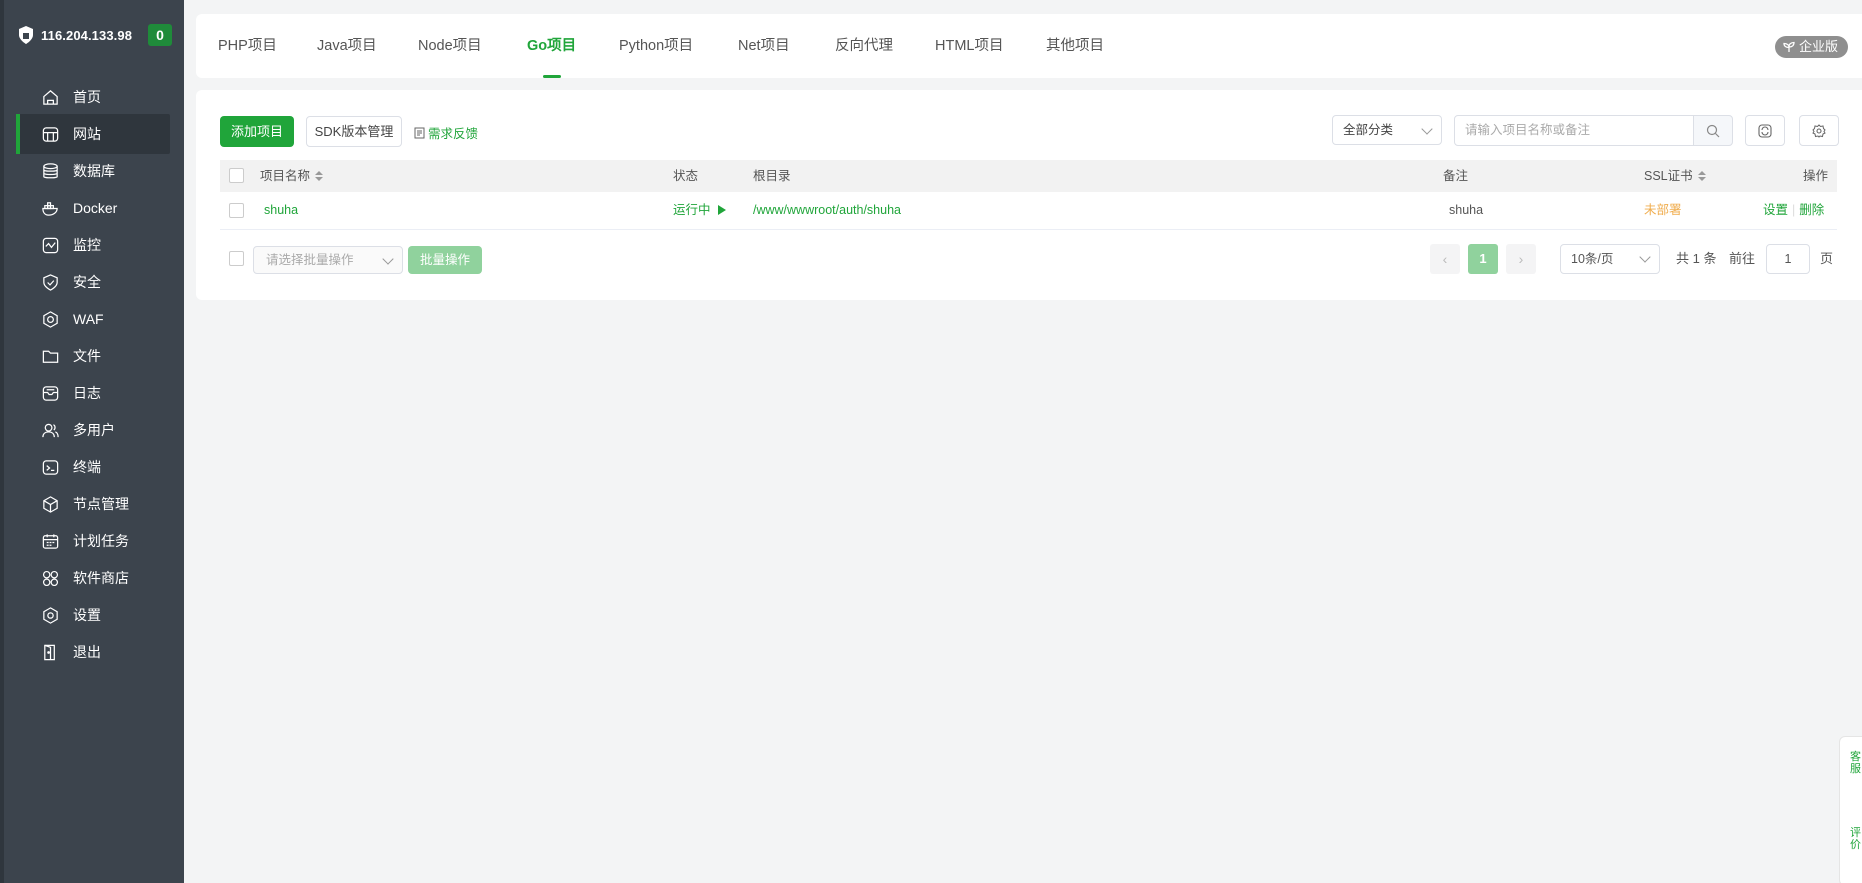  I want to click on batch-checkbox, so click(236, 258).